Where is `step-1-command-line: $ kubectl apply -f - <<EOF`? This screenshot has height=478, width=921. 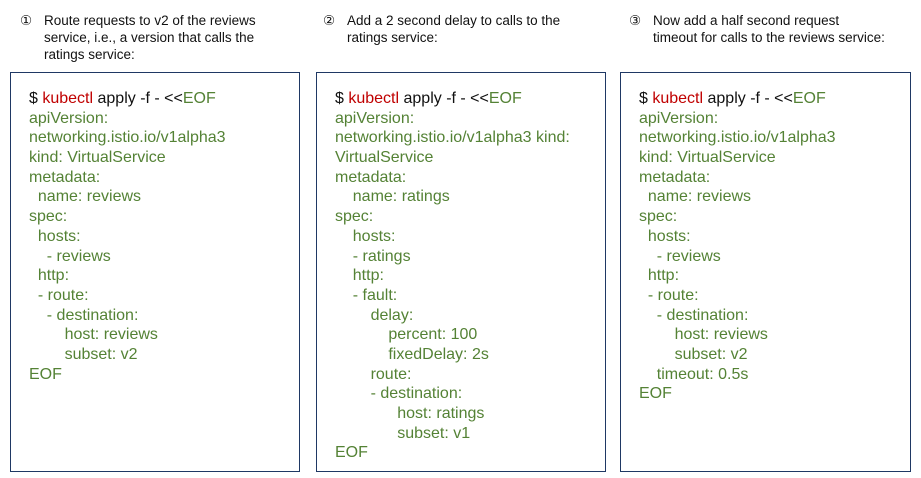 step-1-command-line: $ kubectl apply -f - <<EOF is located at coordinates (127, 99).